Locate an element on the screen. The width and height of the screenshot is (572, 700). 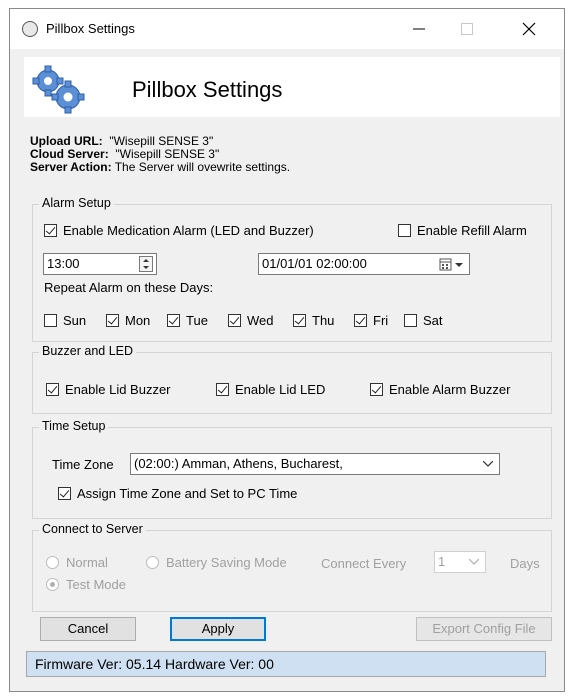
checkbox-label: Enable Lid Buzzer is located at coordinates (118, 389).